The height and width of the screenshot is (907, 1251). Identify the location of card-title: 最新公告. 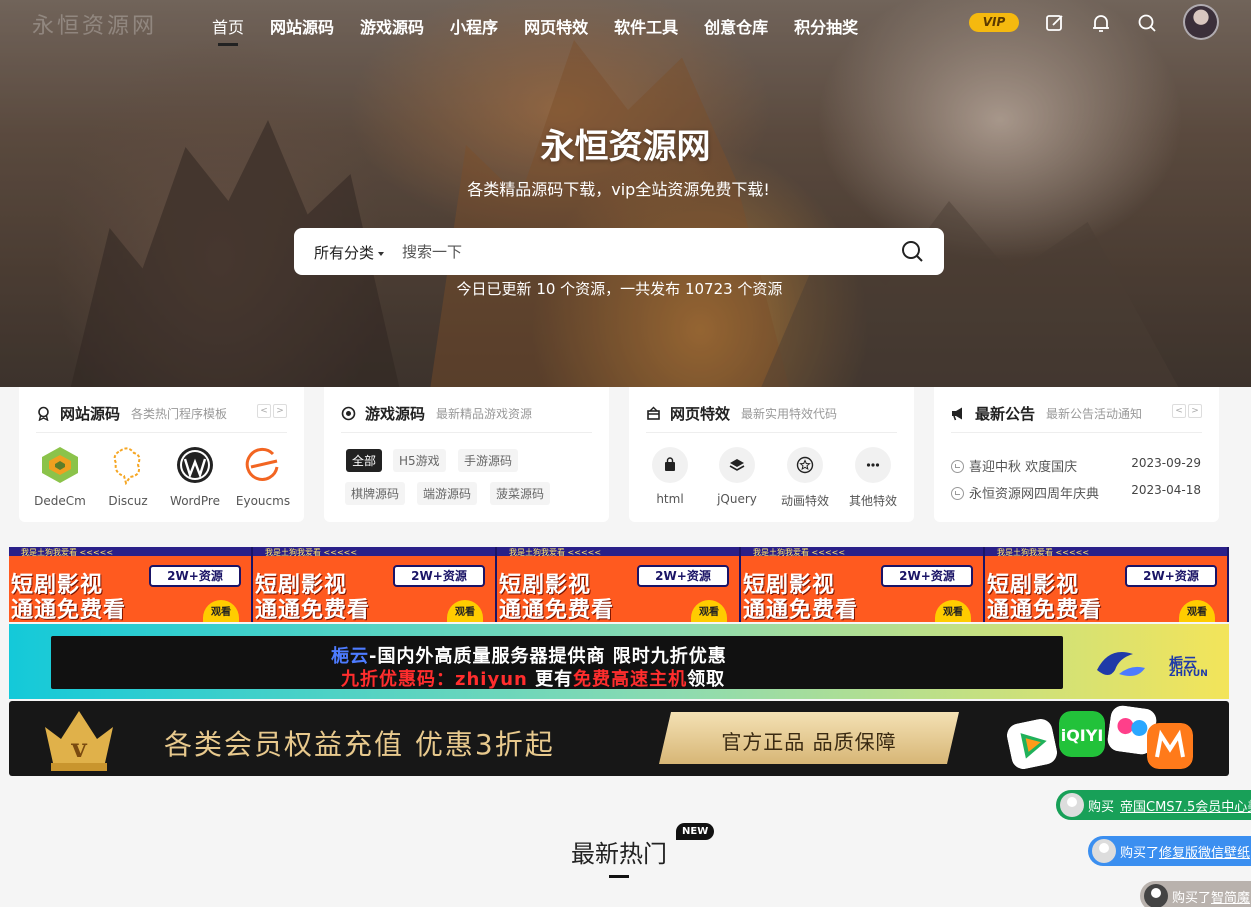
(1005, 414).